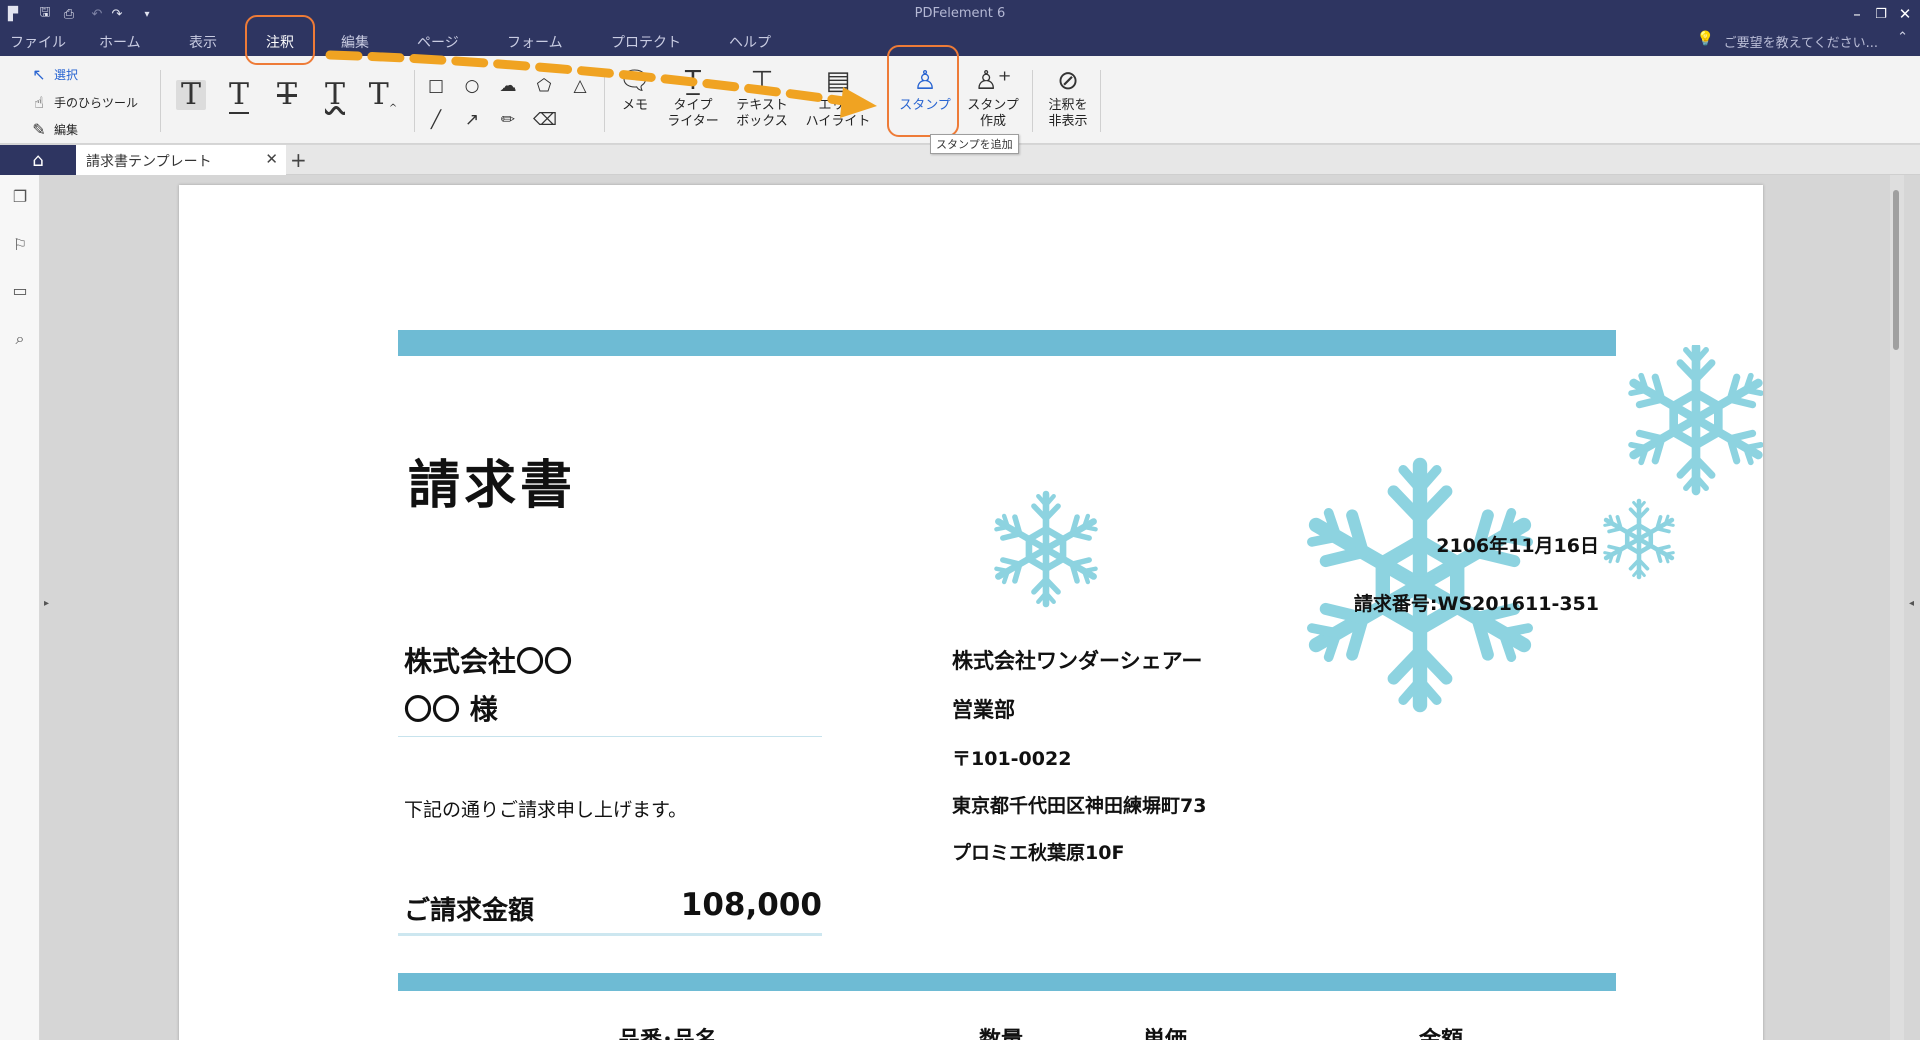  Describe the element at coordinates (838, 81) in the screenshot. I see `area-highlight-icon: ▤` at that location.